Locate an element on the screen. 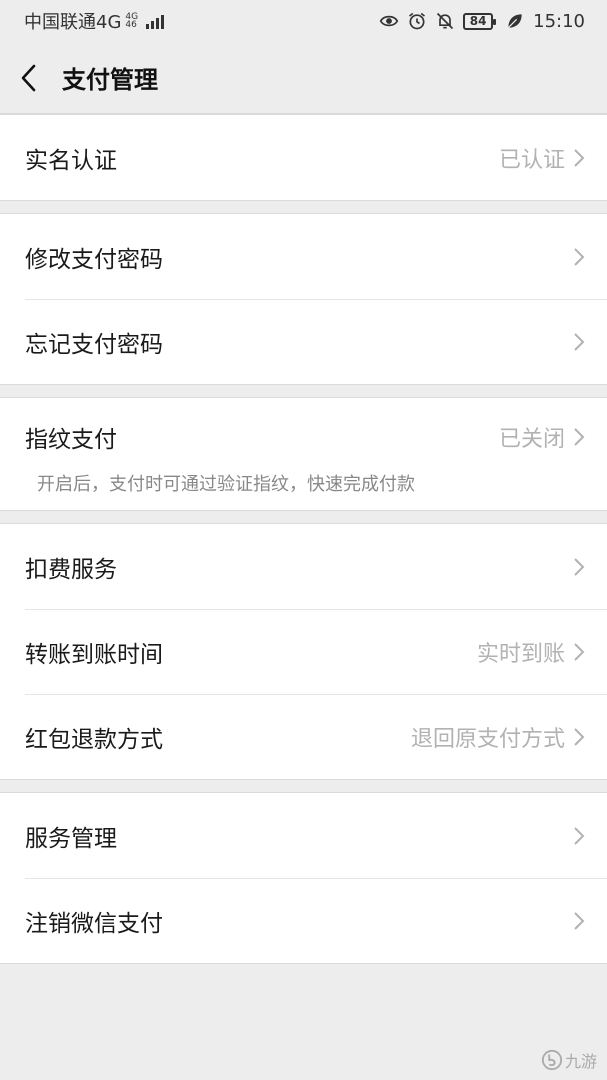  watermark-logo-icon is located at coordinates (552, 1060).